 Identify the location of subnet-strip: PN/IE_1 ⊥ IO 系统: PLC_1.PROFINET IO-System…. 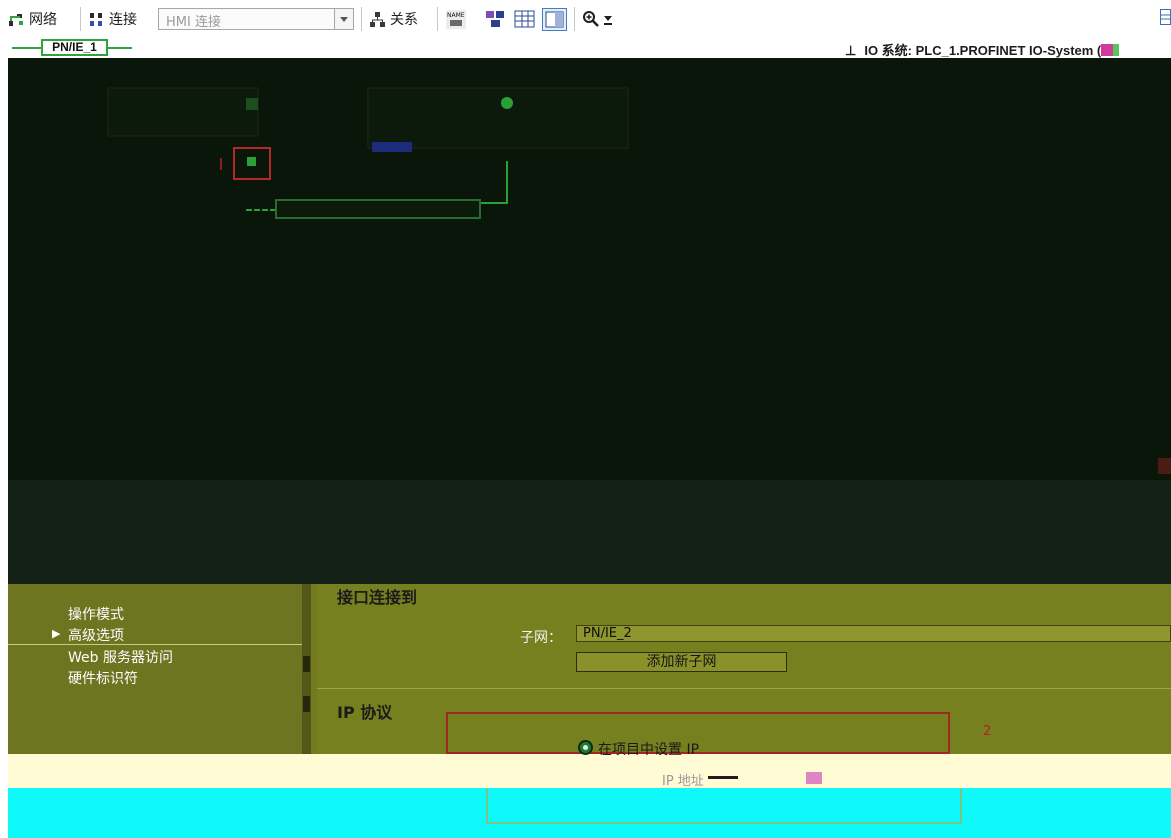
(585, 48).